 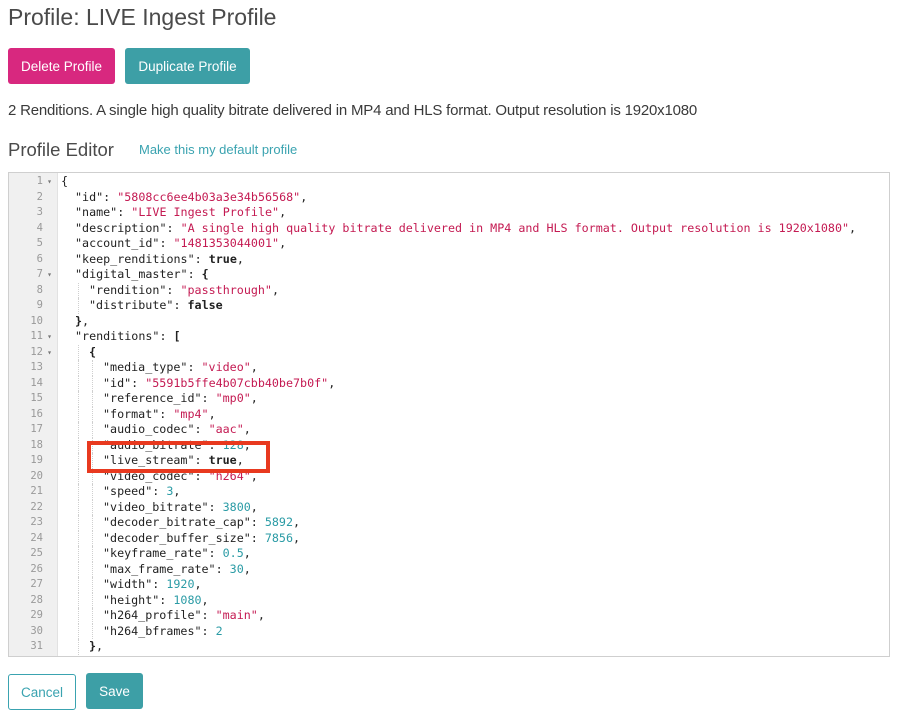 I want to click on code-line: 10},, so click(x=449, y=322).